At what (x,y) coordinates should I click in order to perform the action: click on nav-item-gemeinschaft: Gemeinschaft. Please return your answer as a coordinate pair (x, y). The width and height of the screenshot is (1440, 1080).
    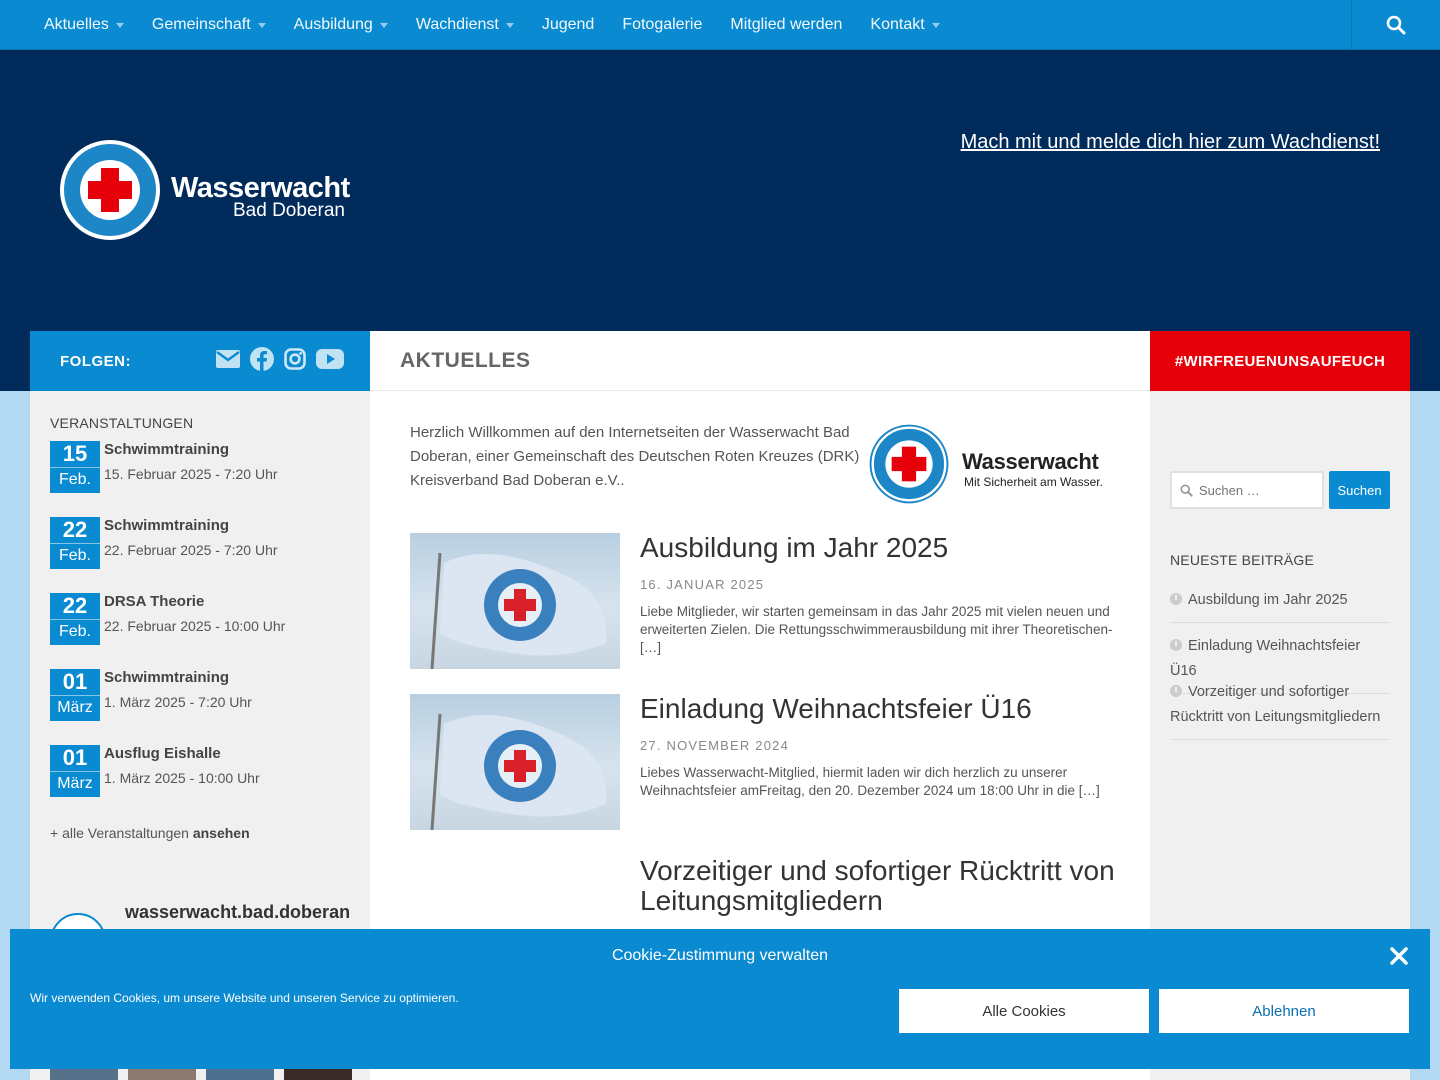
    Looking at the image, I should click on (209, 25).